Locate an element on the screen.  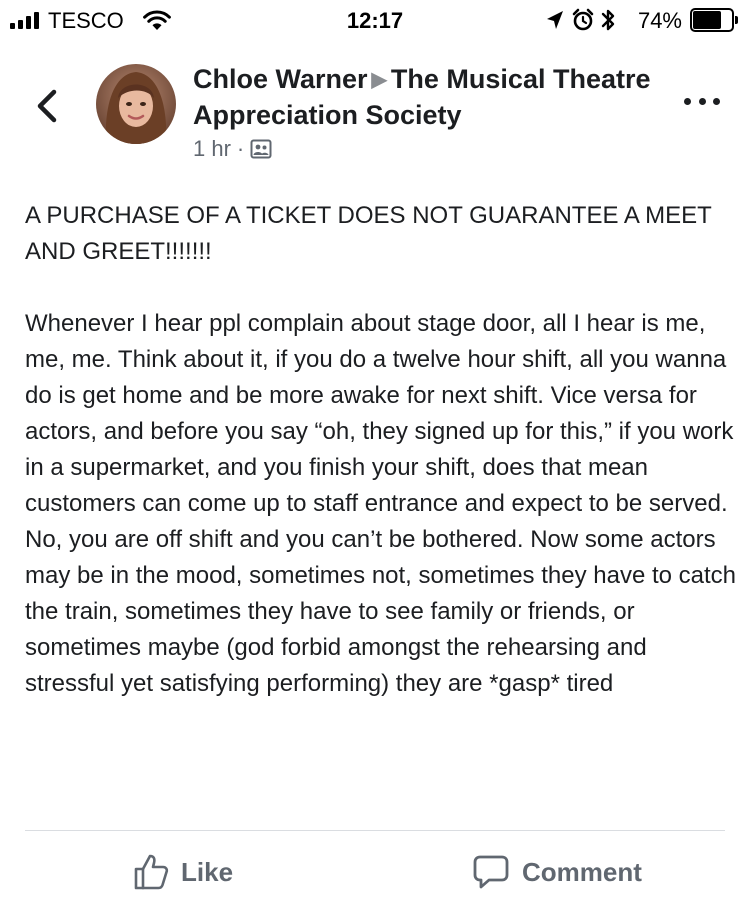
comment-button: Comment is located at coordinates (557, 872).